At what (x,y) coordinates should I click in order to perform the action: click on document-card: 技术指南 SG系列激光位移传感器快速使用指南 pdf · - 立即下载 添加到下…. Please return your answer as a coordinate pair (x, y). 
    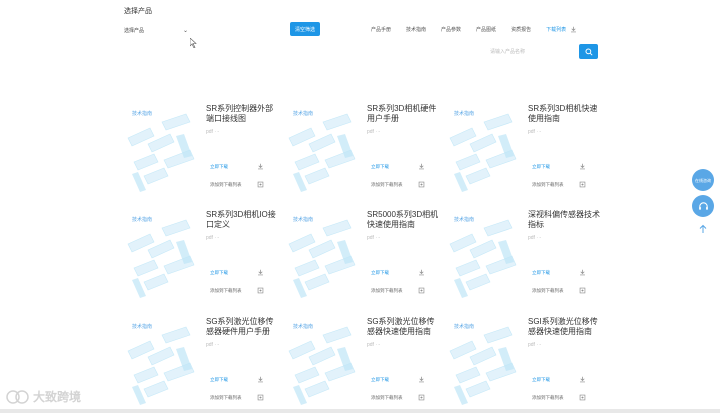
    Looking at the image, I should click on (363, 363).